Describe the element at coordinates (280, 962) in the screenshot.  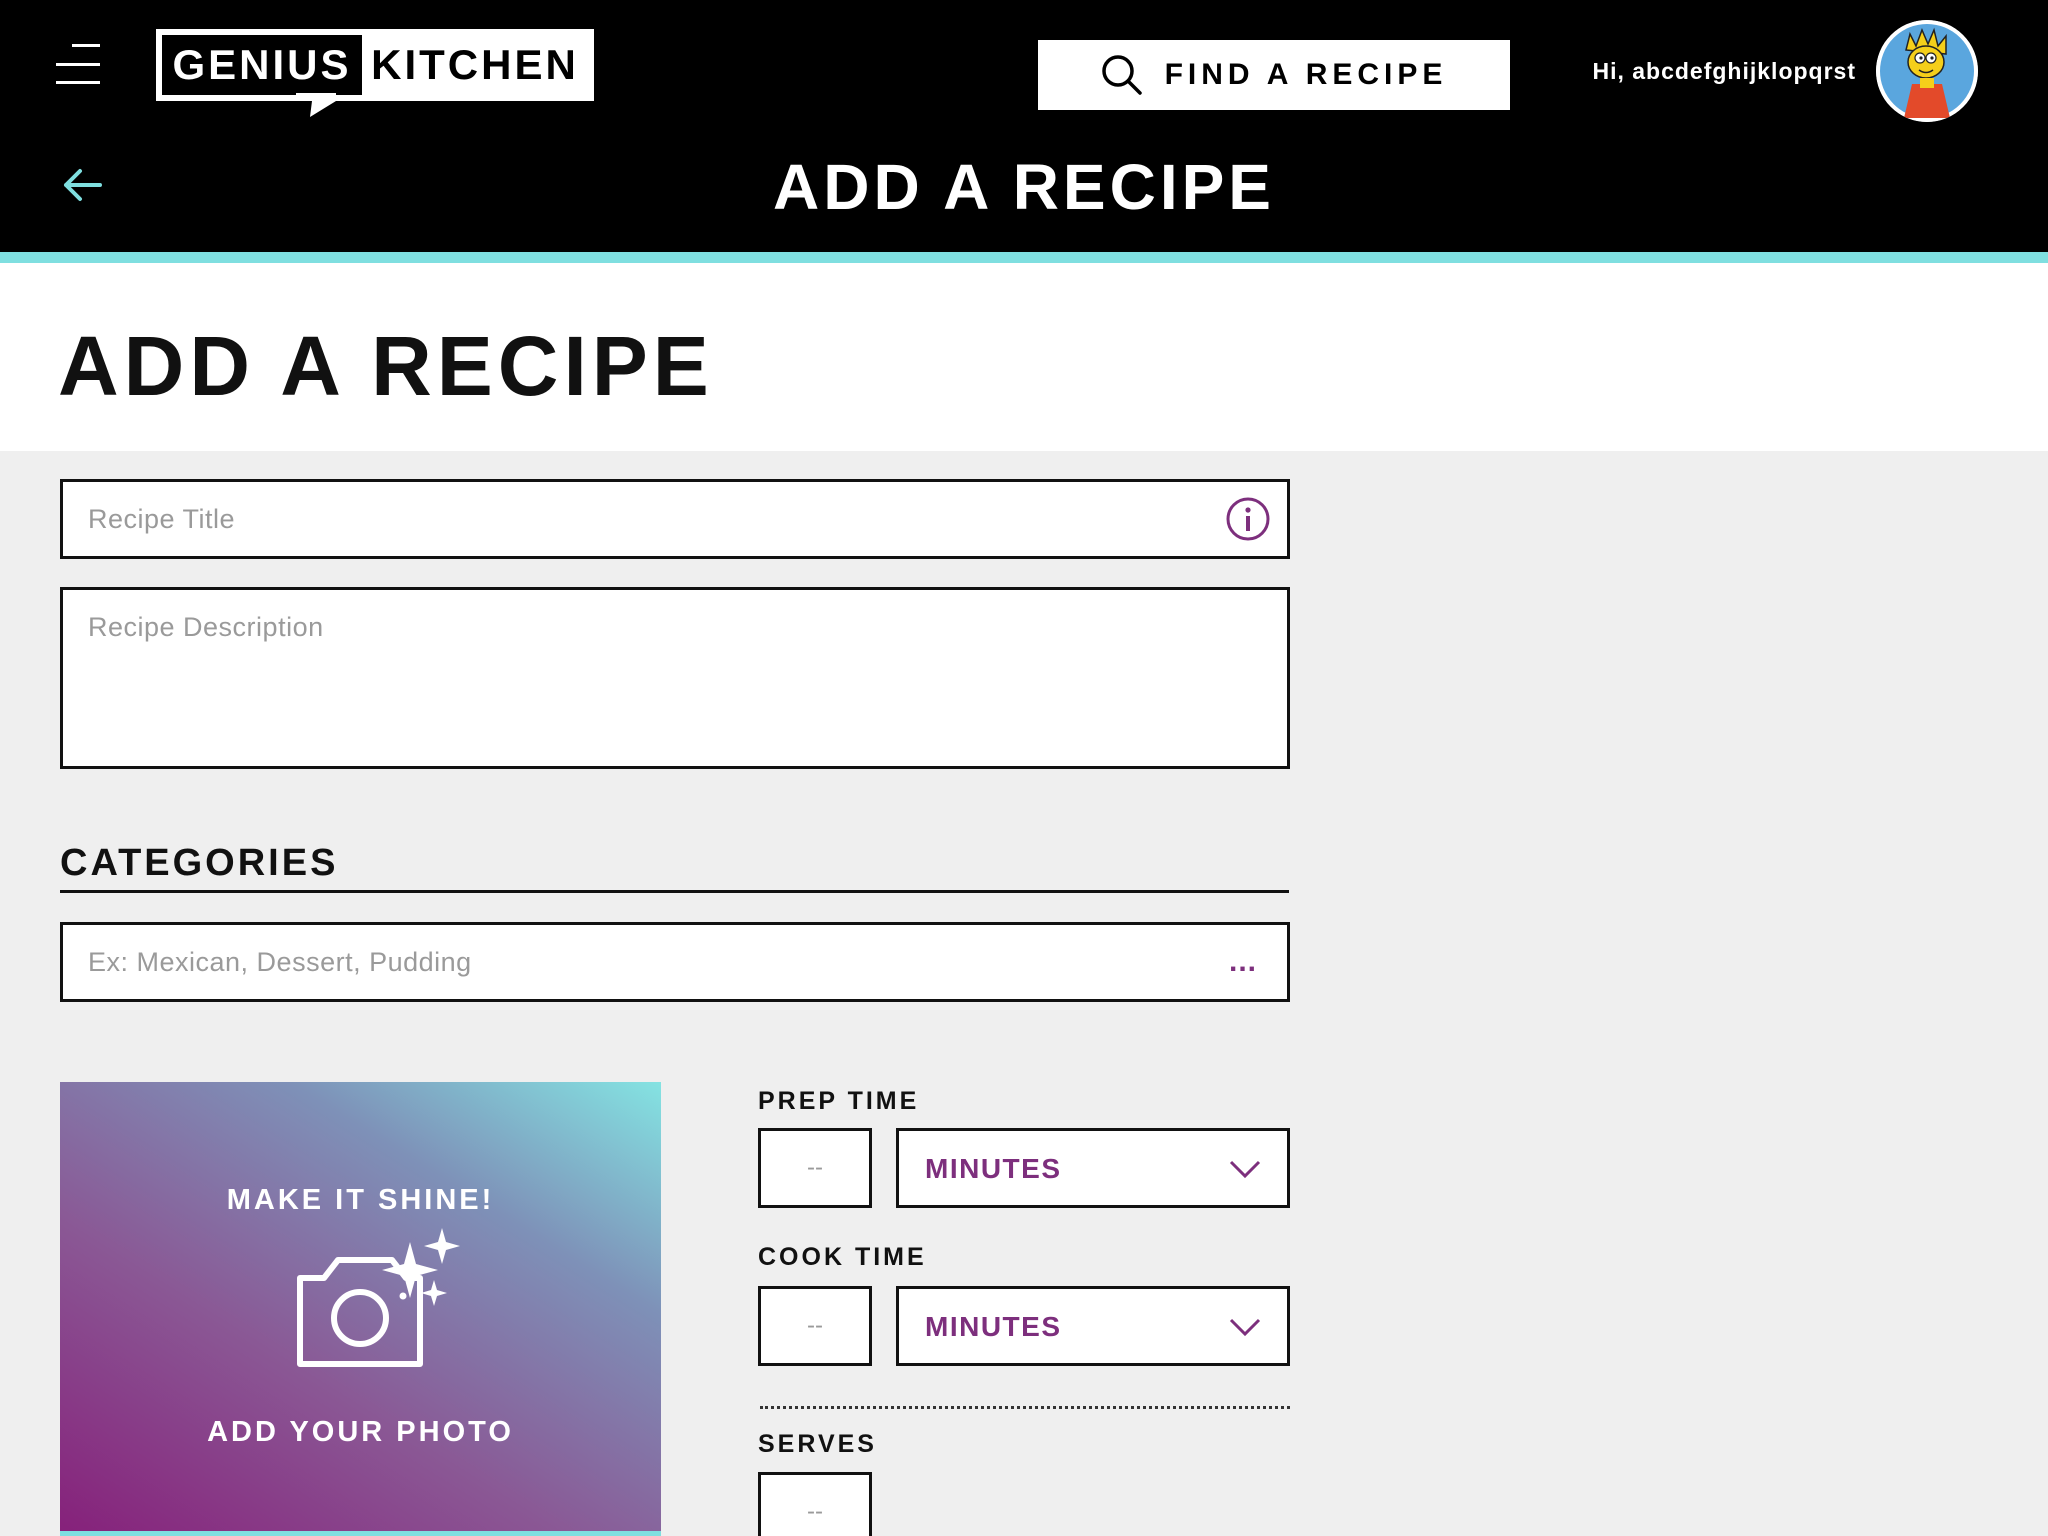
I see `categories-placeholder: Ex: Mexican, Dessert, Pudding` at that location.